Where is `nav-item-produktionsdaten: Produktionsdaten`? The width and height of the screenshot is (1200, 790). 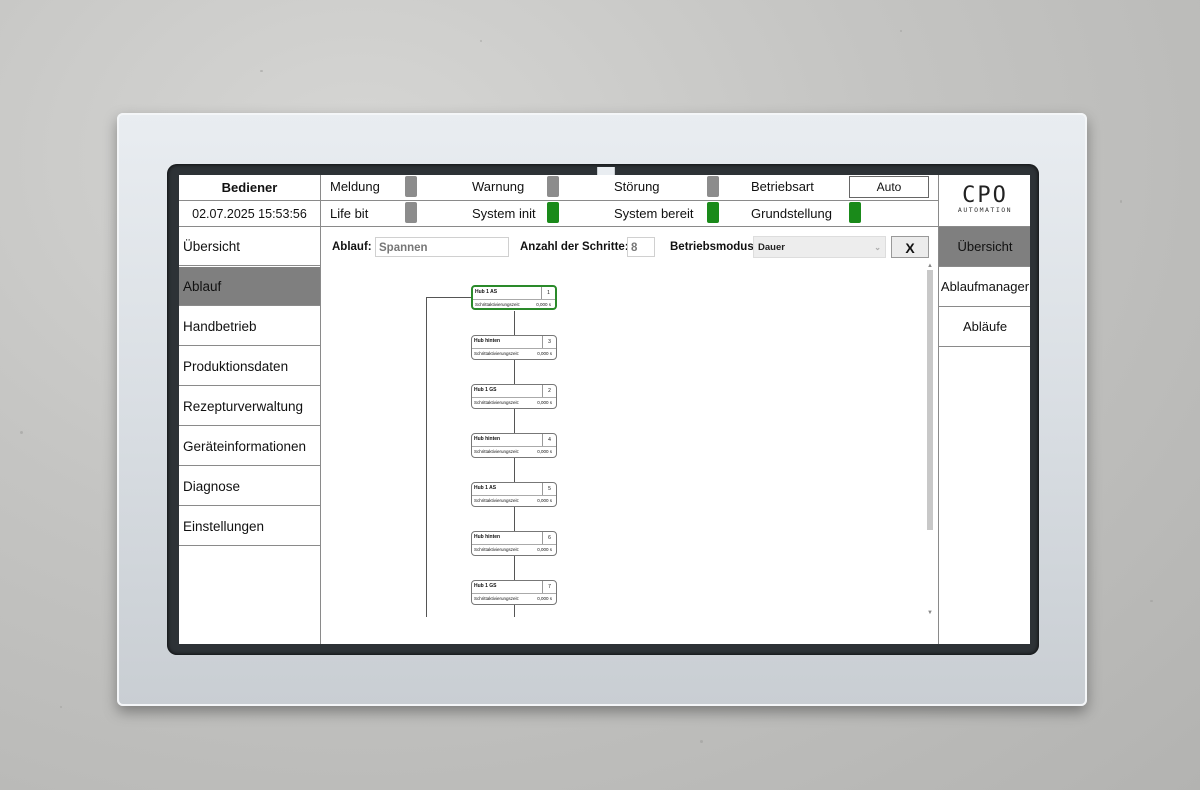 nav-item-produktionsdaten: Produktionsdaten is located at coordinates (249, 366).